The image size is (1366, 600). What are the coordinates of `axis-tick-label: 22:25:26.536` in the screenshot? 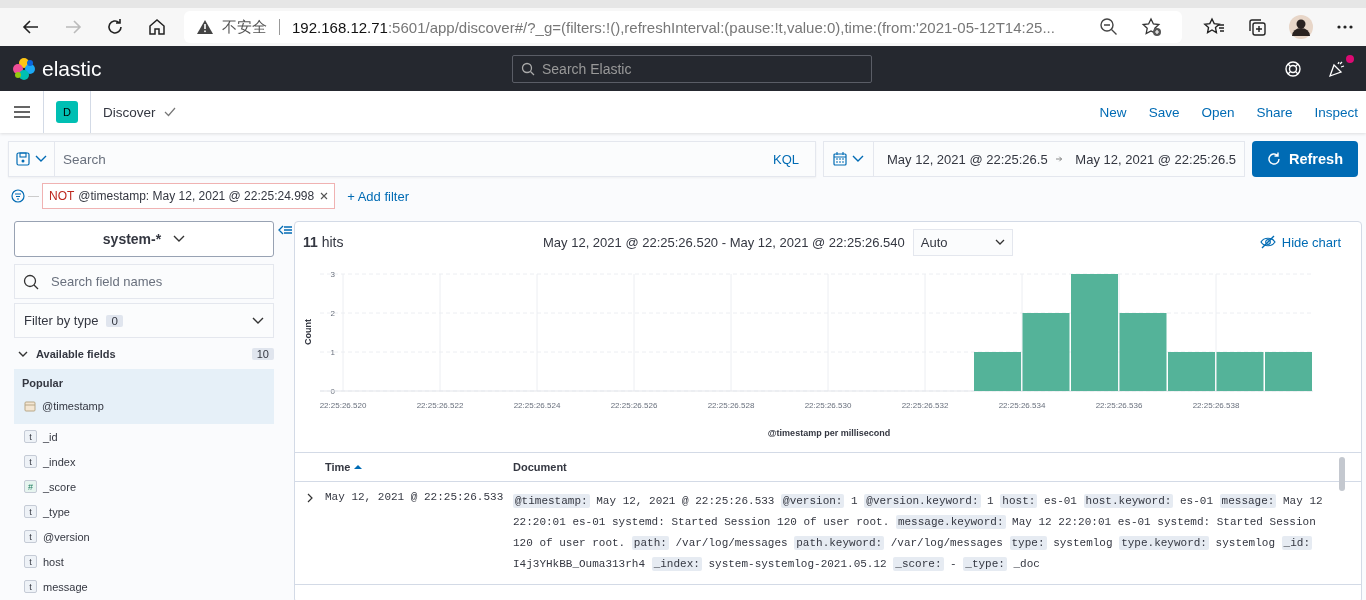 It's located at (1119, 405).